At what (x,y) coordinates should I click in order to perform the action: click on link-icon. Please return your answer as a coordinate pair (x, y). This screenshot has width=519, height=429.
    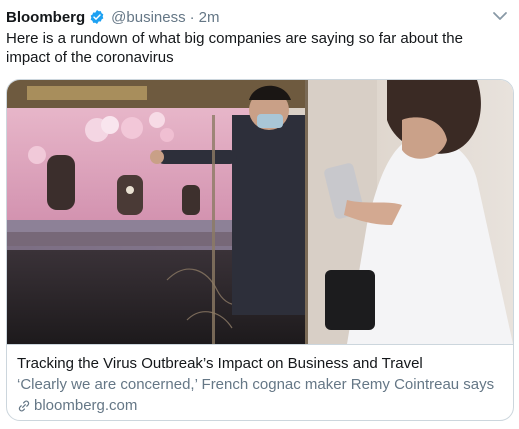
    Looking at the image, I should click on (24, 405).